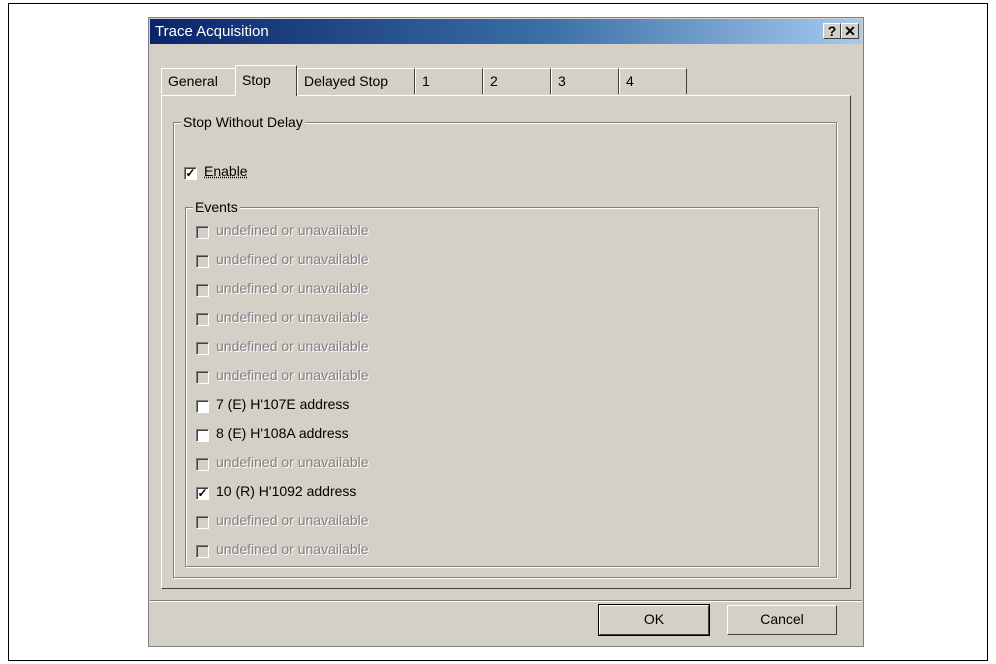 The image size is (996, 664). Describe the element at coordinates (426, 81) in the screenshot. I see `tab-1-label: 1` at that location.